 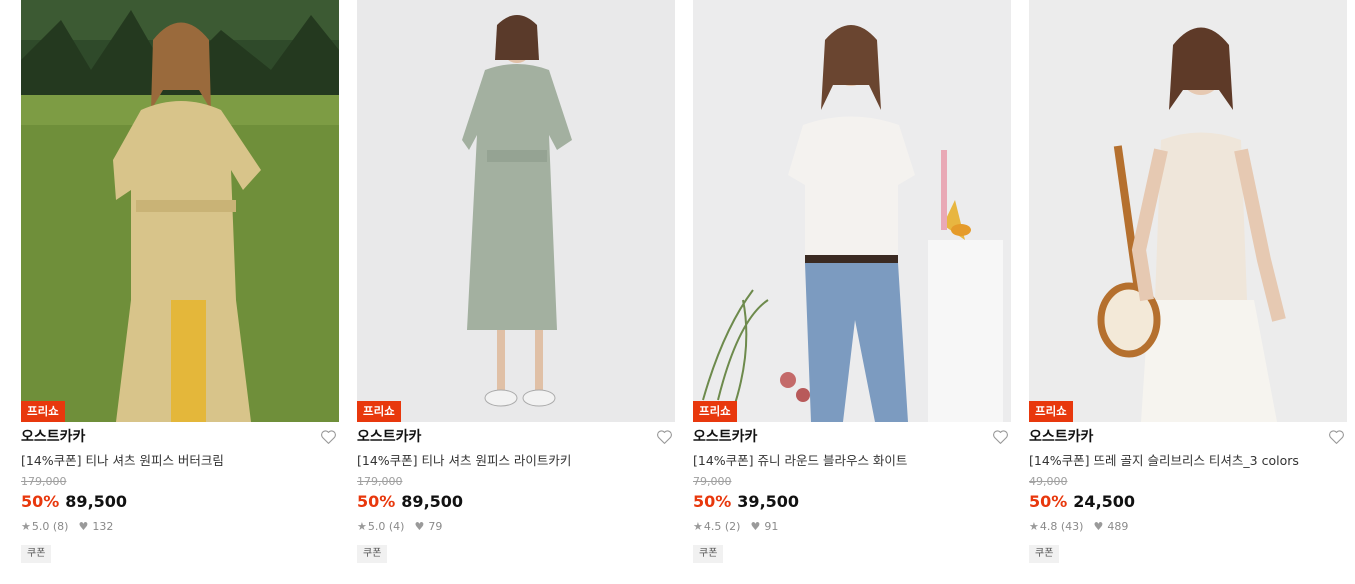 I want to click on product-title: [14%쿠폰] 쥬니 라운드 블라우스 화이트, so click(x=852, y=461).